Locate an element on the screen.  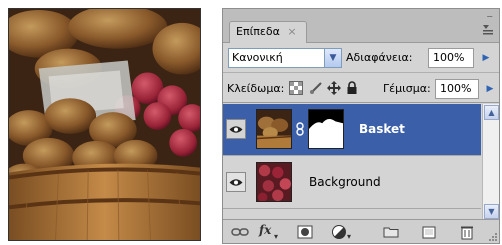
mask-thumbnail-image is located at coordinates (326, 129).